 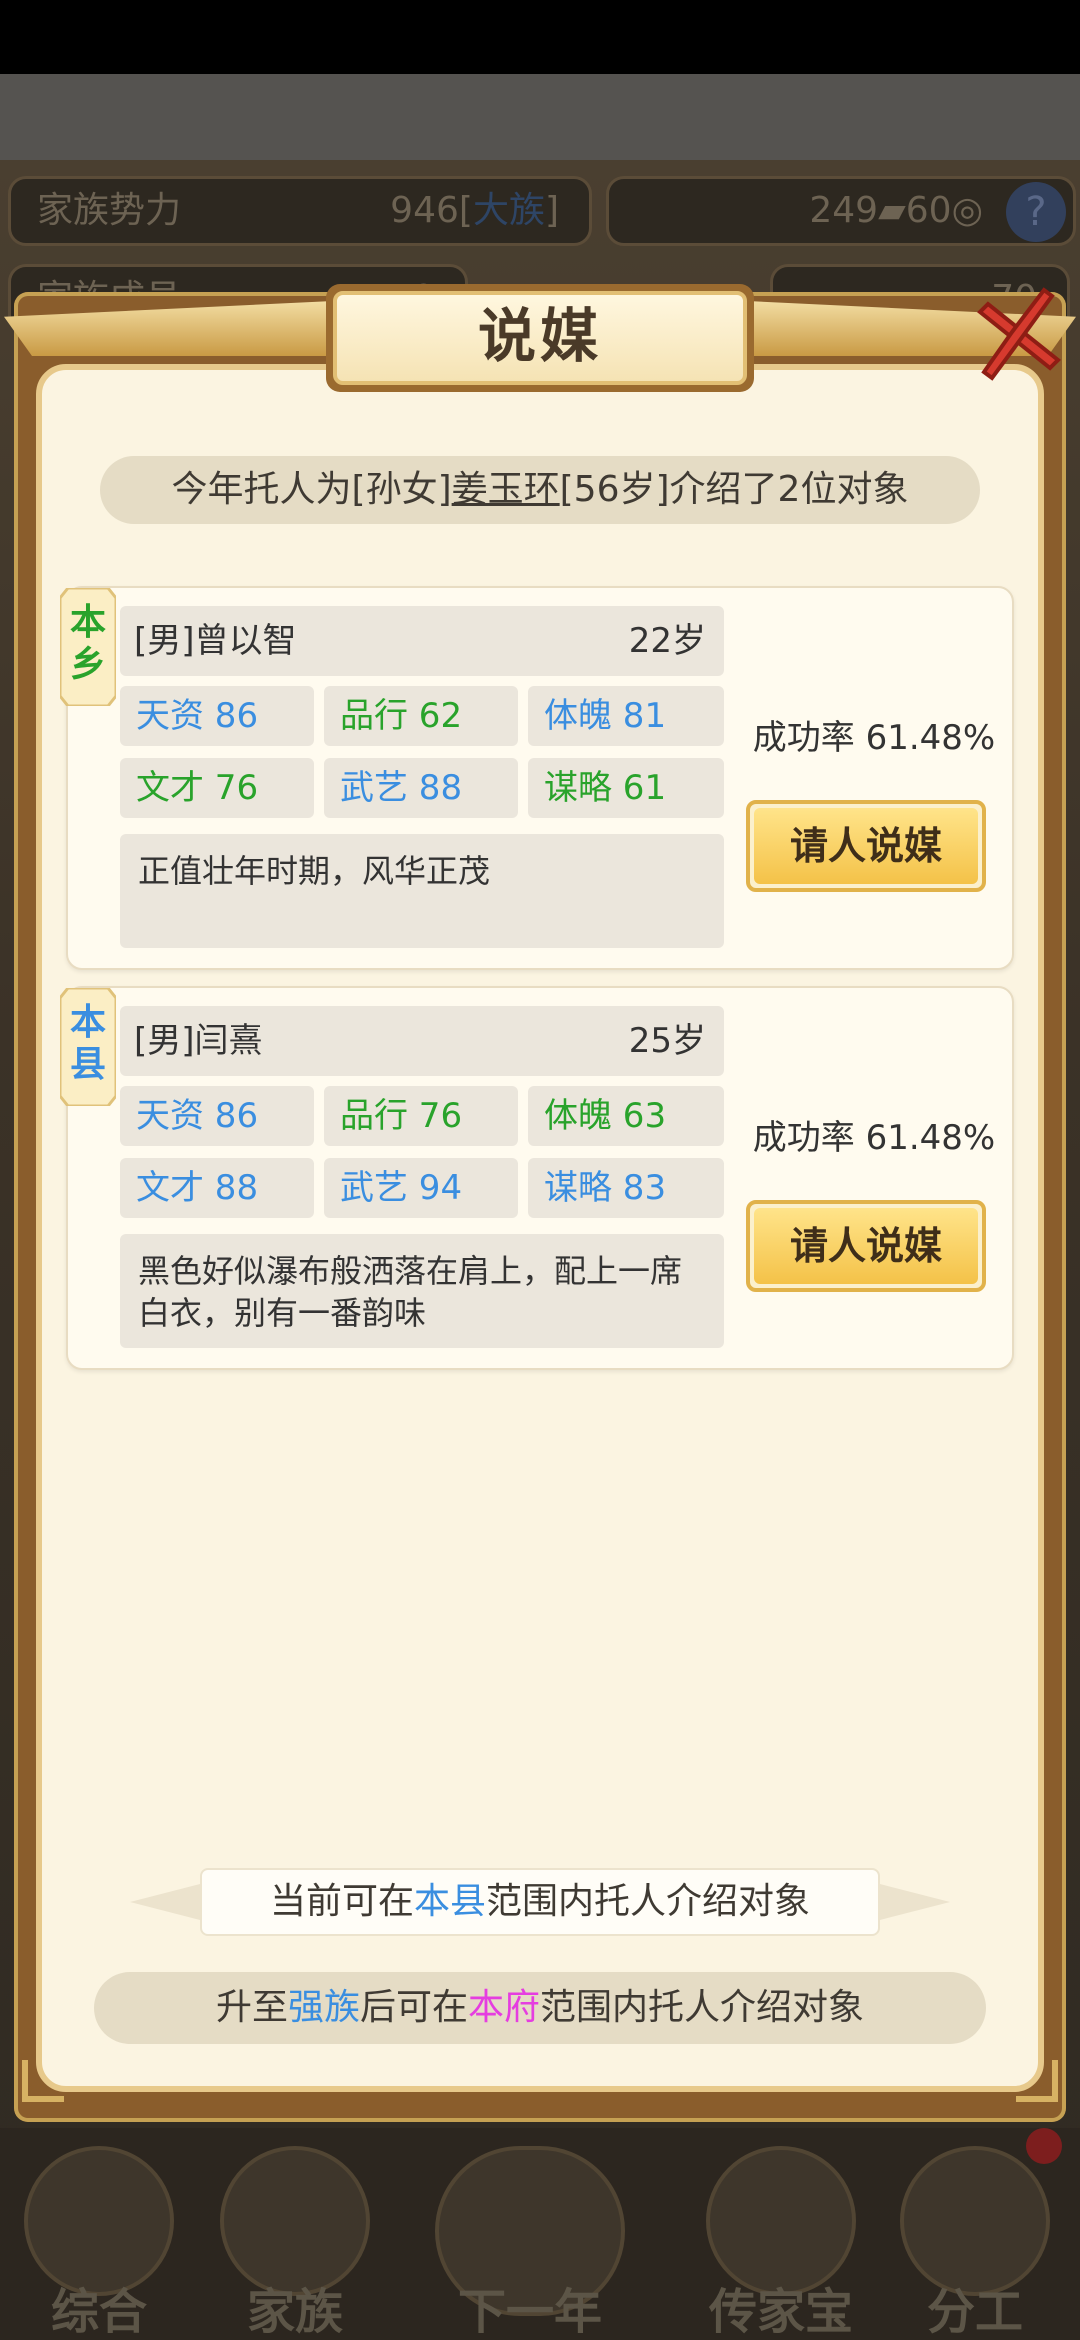 I want to click on stat-morality: 品行 62, so click(x=421, y=716).